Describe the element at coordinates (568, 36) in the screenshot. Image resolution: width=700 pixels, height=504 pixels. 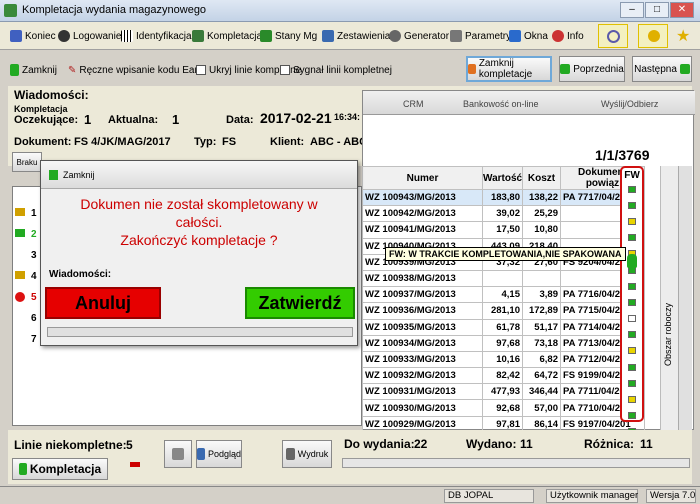
I see `menu-item-info: Info` at that location.